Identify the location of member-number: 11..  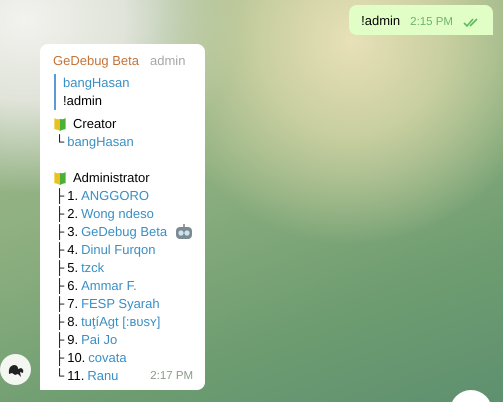
(75, 376).